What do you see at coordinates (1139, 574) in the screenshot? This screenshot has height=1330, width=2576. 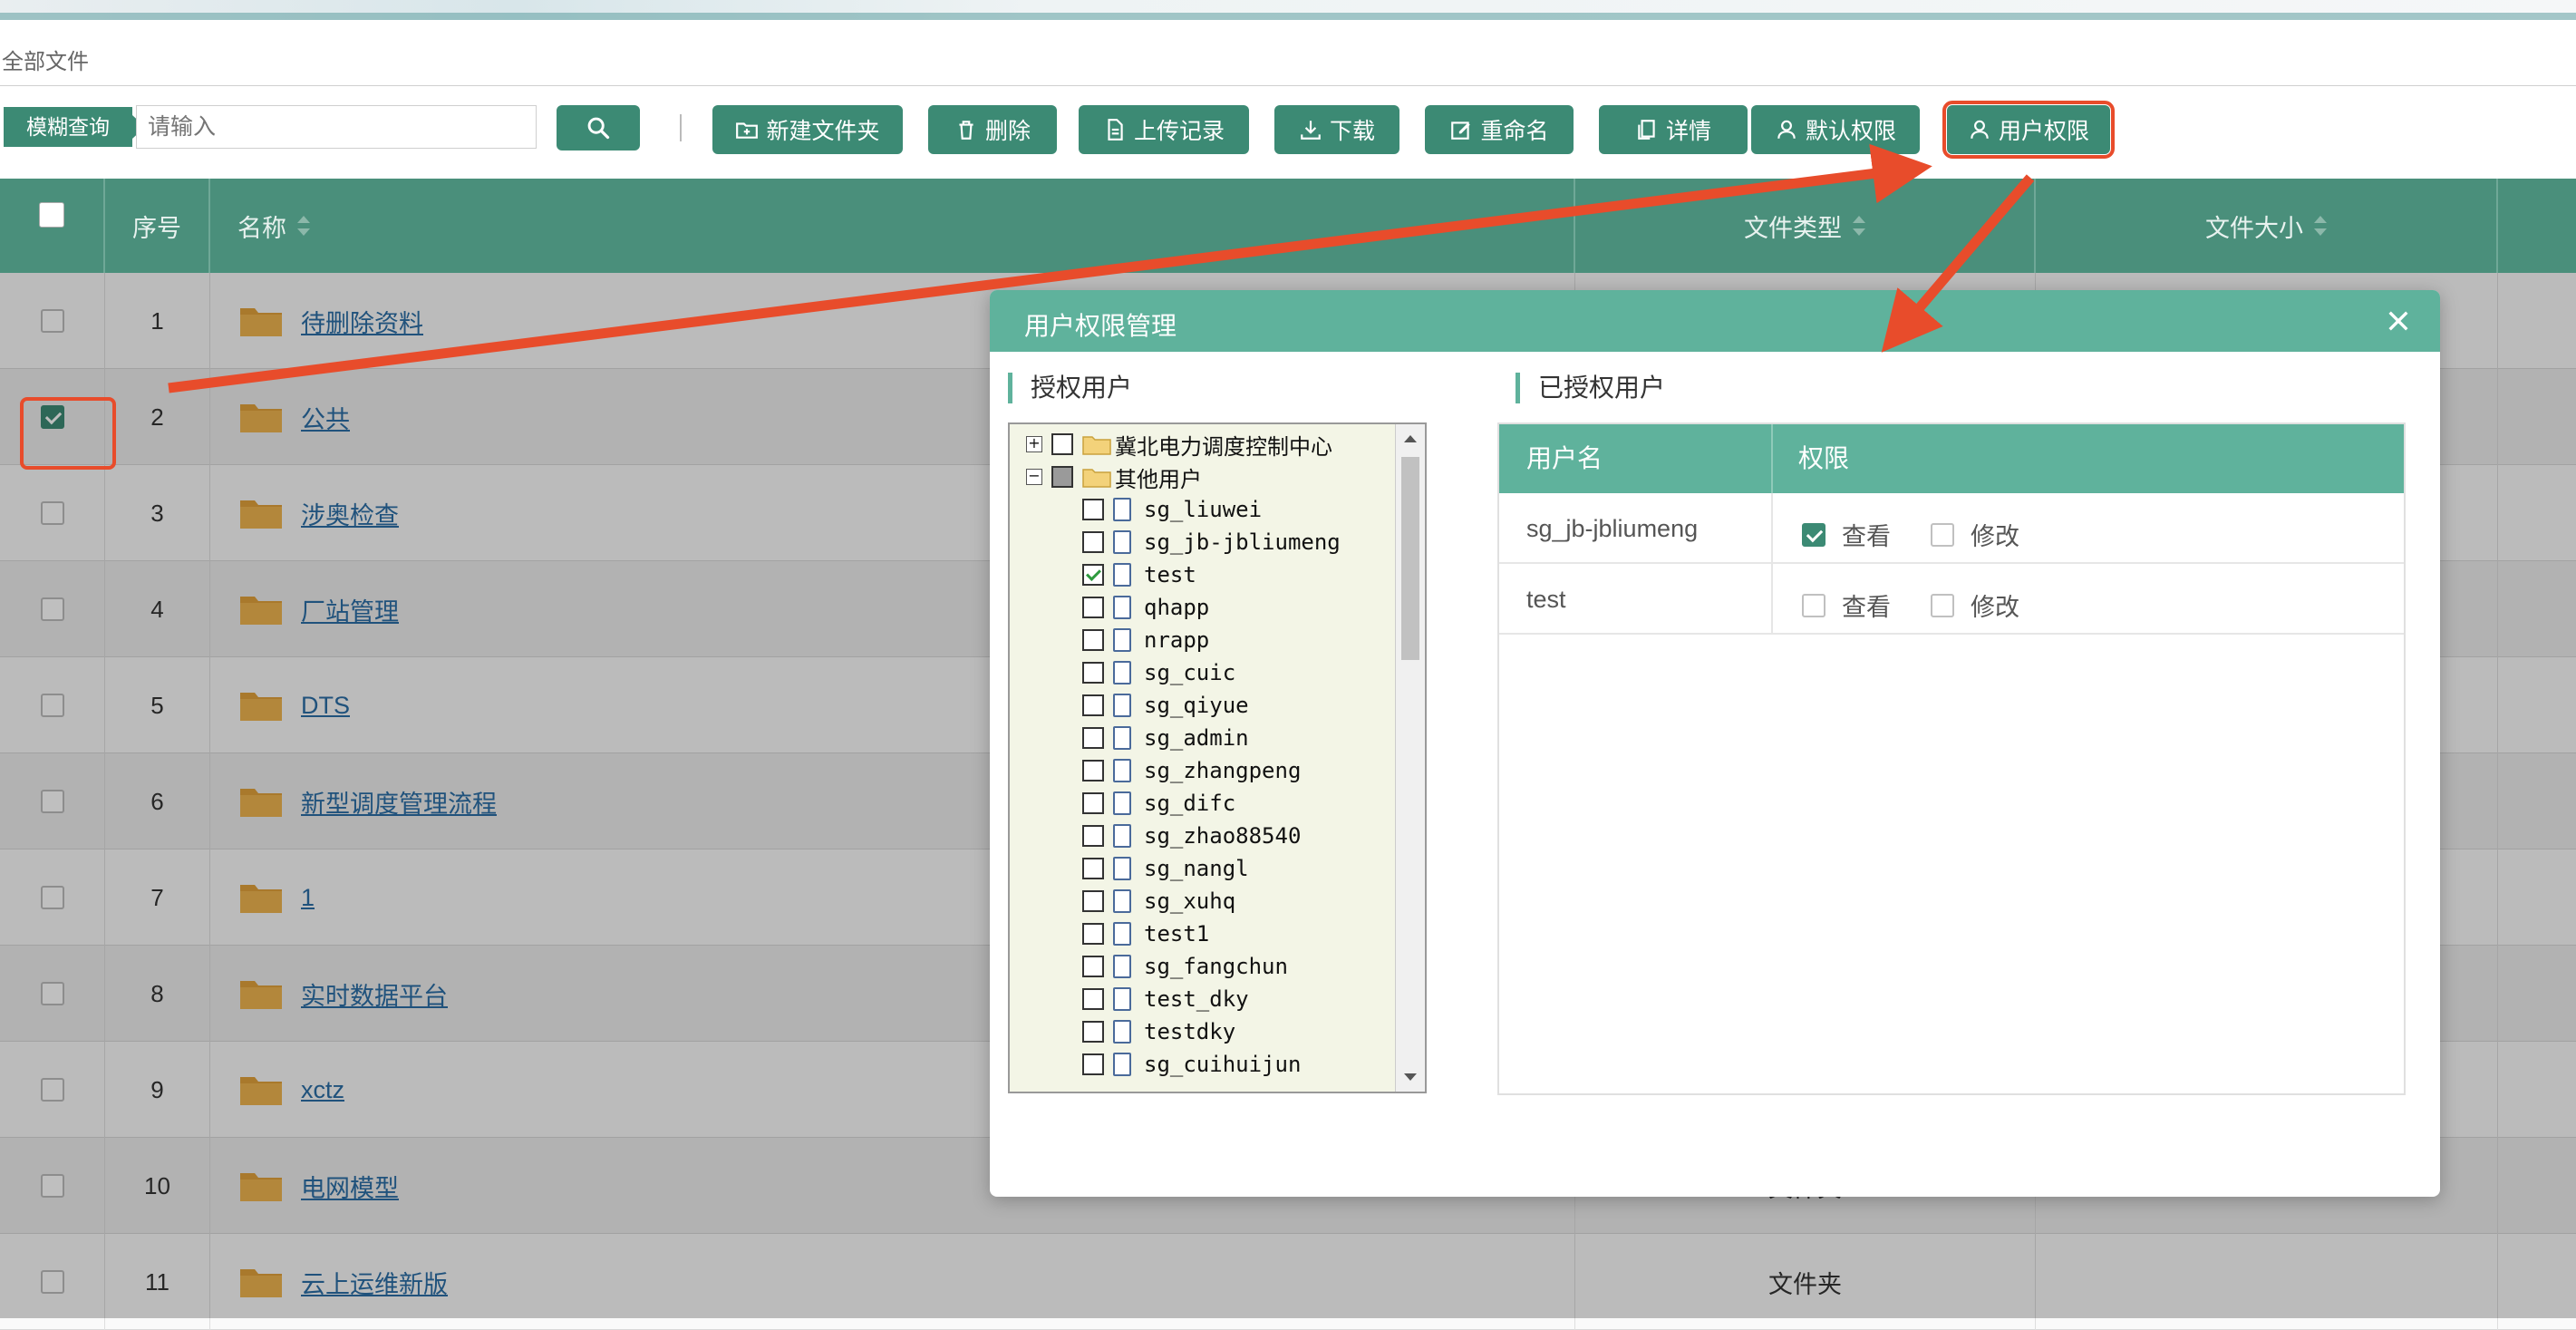 I see `tree-node-user: test` at bounding box center [1139, 574].